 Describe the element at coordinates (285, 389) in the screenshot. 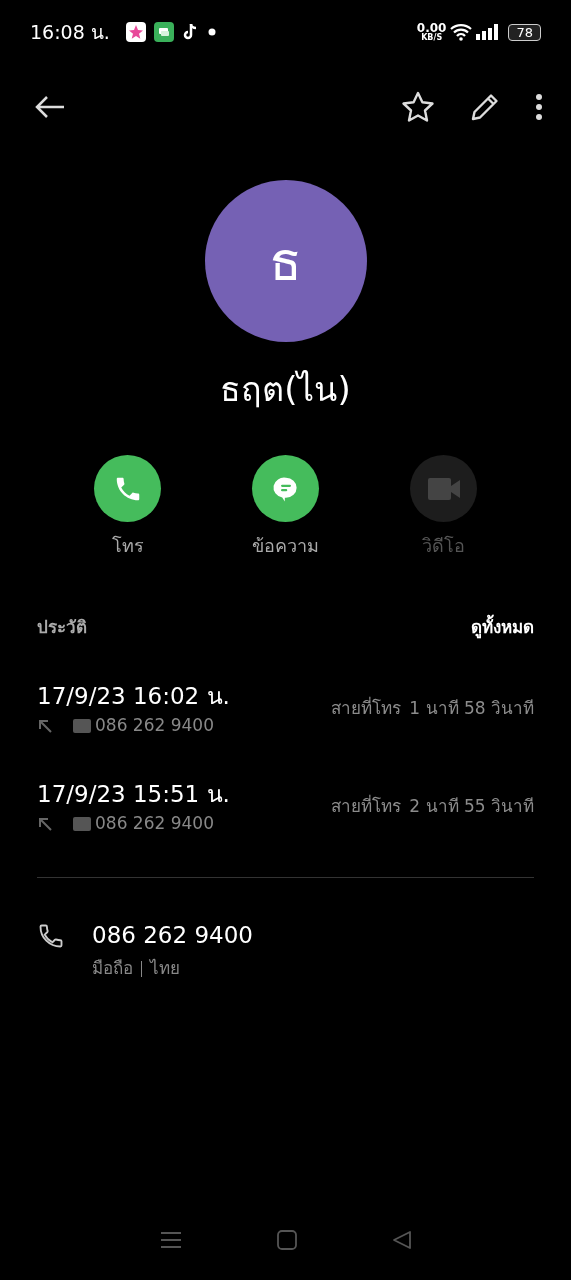

I see `contact-name: ธฤต(ไน)` at that location.